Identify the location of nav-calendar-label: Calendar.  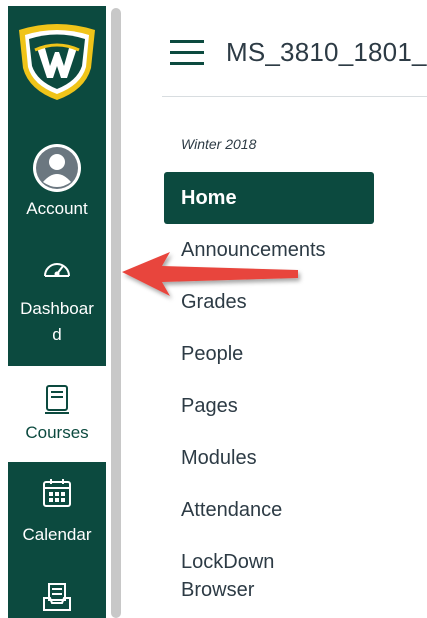
(57, 534).